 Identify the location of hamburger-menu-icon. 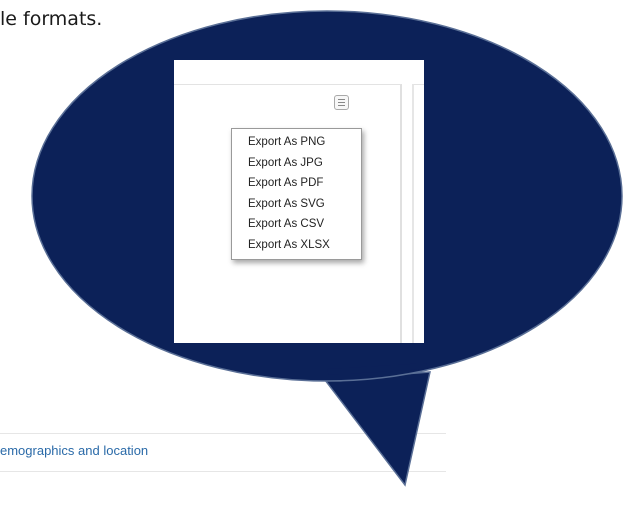
(341, 102).